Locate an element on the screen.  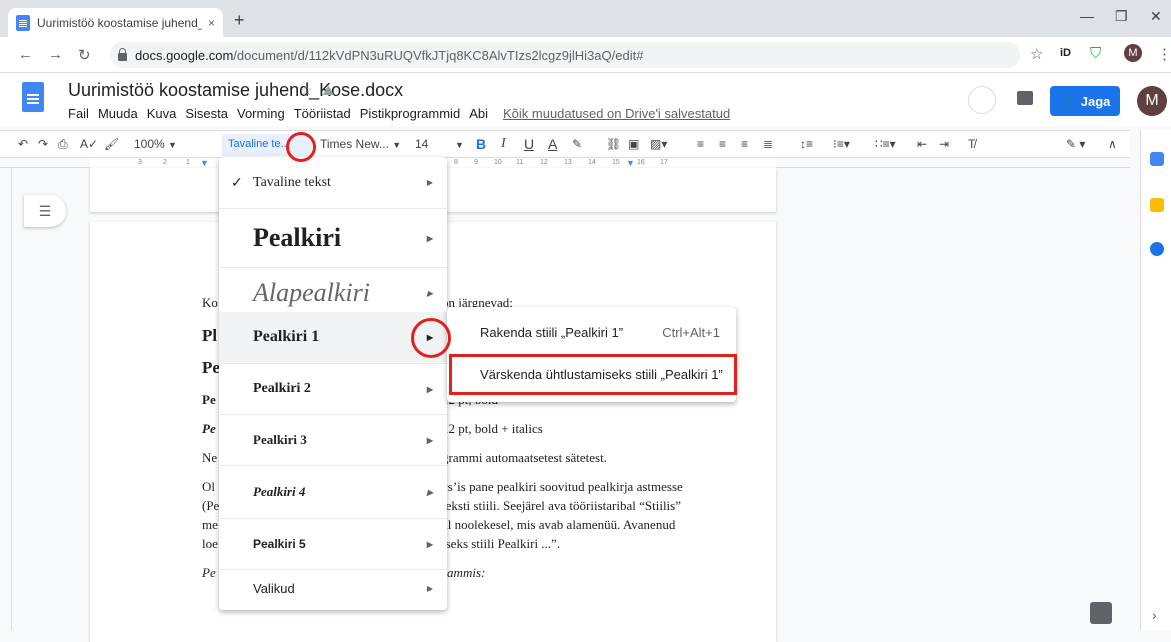
calendar-icon is located at coordinates (1157, 159).